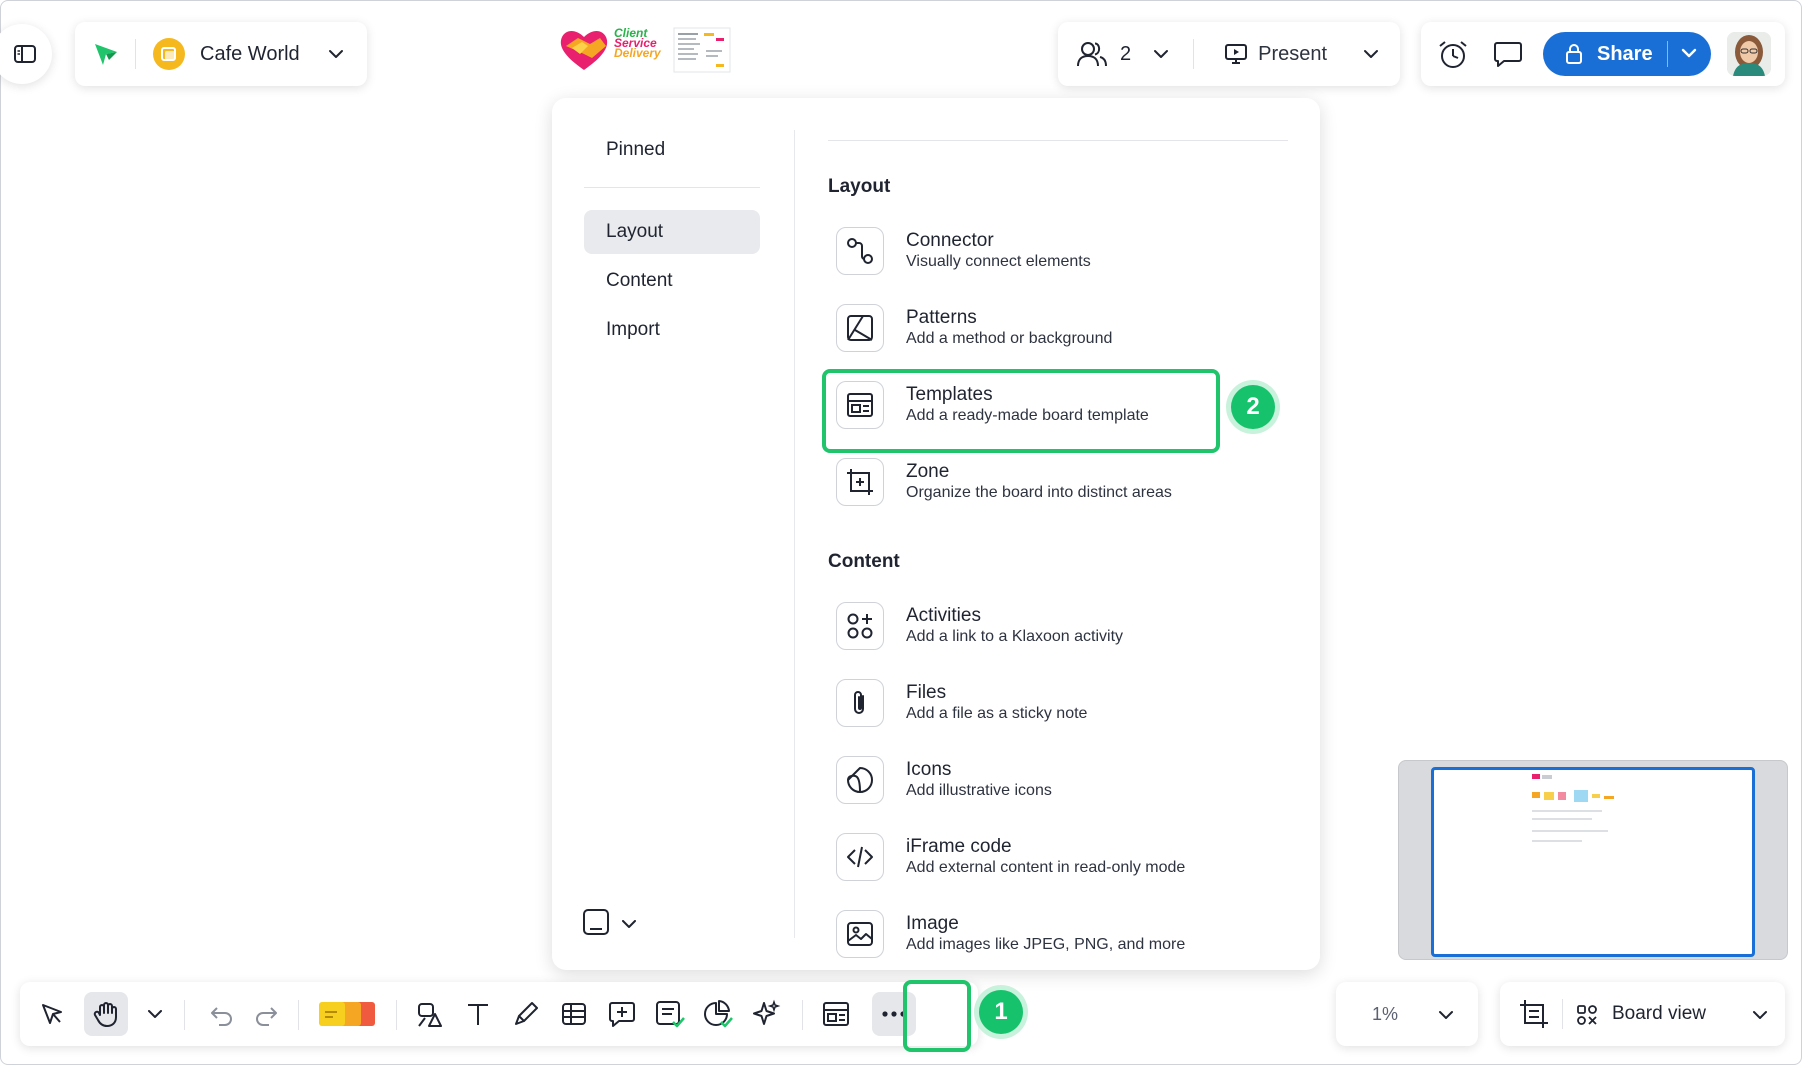 This screenshot has height=1065, width=1802. Describe the element at coordinates (1056, 703) in the screenshot. I see `menu-item-files: Files Add a file as a sticky note` at that location.